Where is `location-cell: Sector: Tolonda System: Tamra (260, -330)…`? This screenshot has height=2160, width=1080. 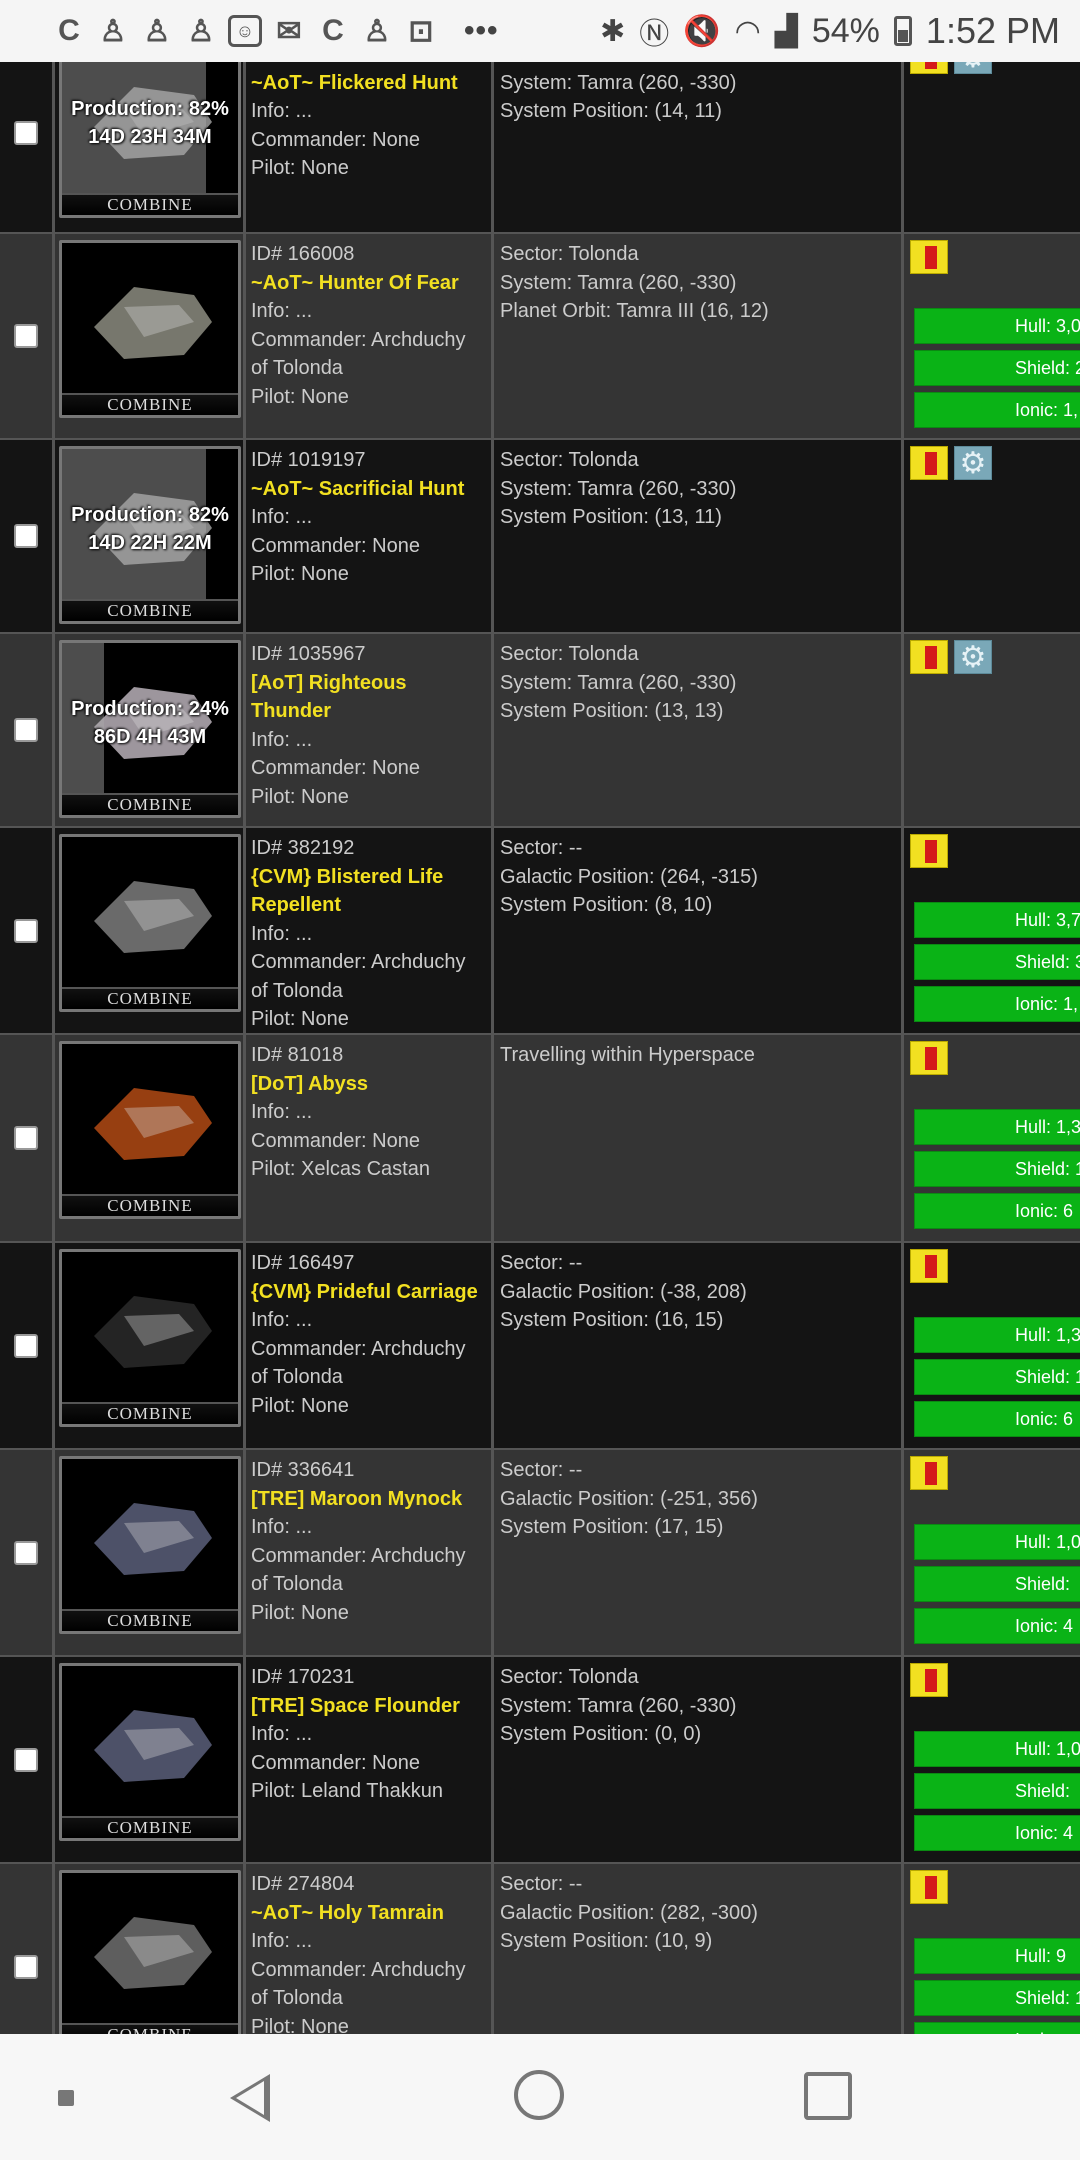 location-cell: Sector: Tolonda System: Tamra (260, -330)… is located at coordinates (699, 336).